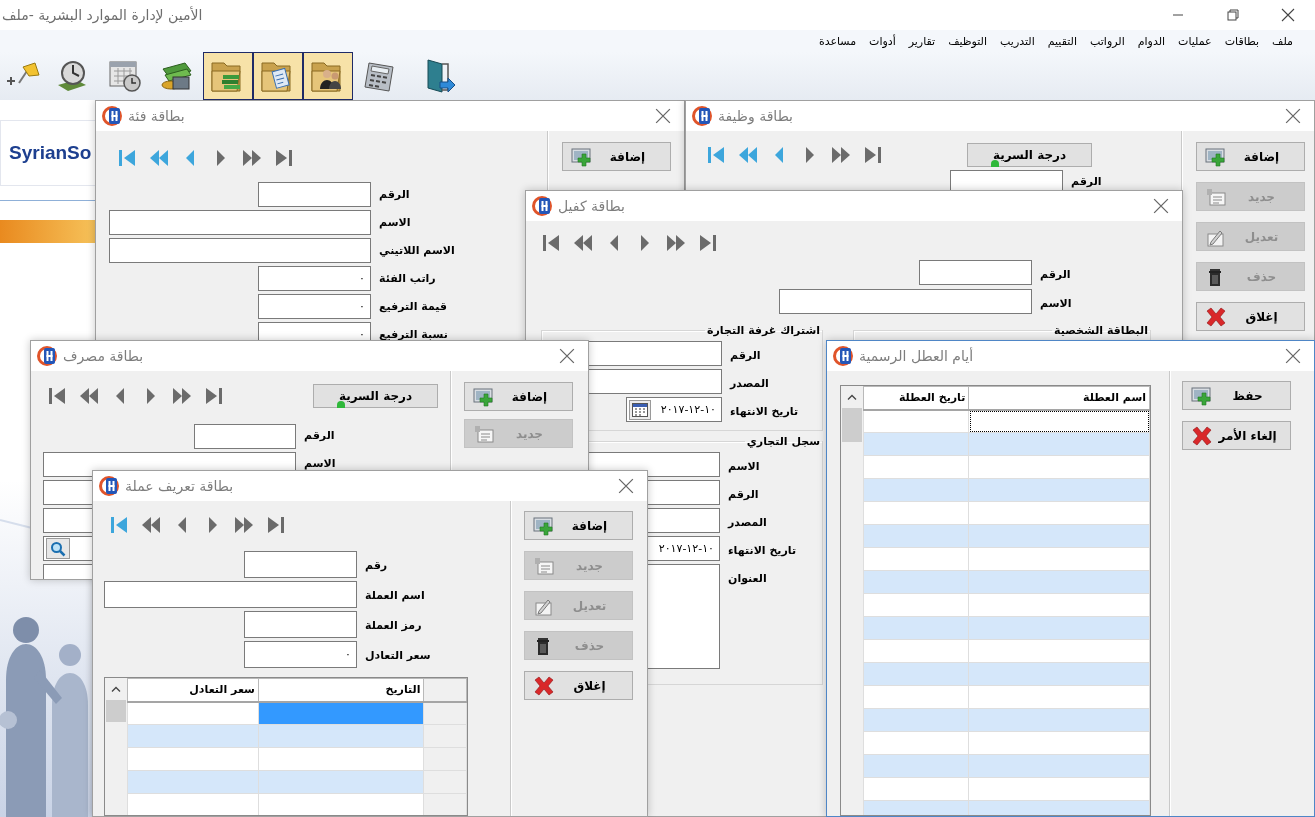 The image size is (1315, 817). I want to click on menu-item: بطاقات, so click(1242, 41).